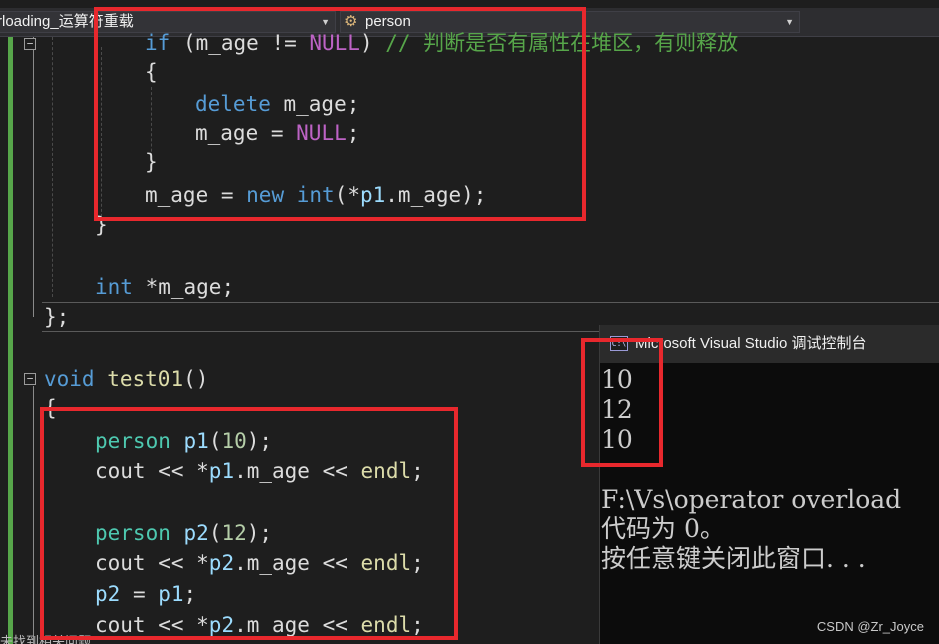  I want to click on code-text: (m_age !=, so click(240, 43).